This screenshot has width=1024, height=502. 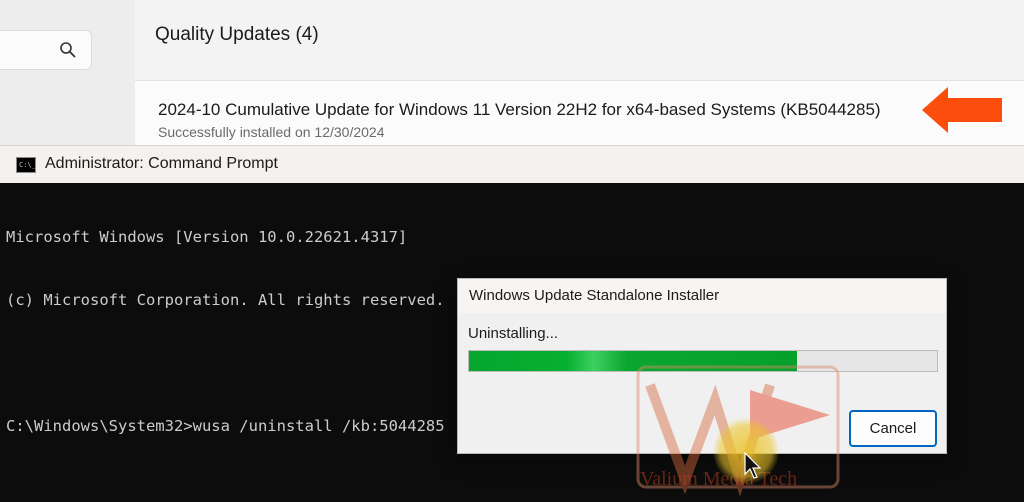 What do you see at coordinates (594, 295) in the screenshot?
I see `dialog-title: Windows Update Standalone Installer` at bounding box center [594, 295].